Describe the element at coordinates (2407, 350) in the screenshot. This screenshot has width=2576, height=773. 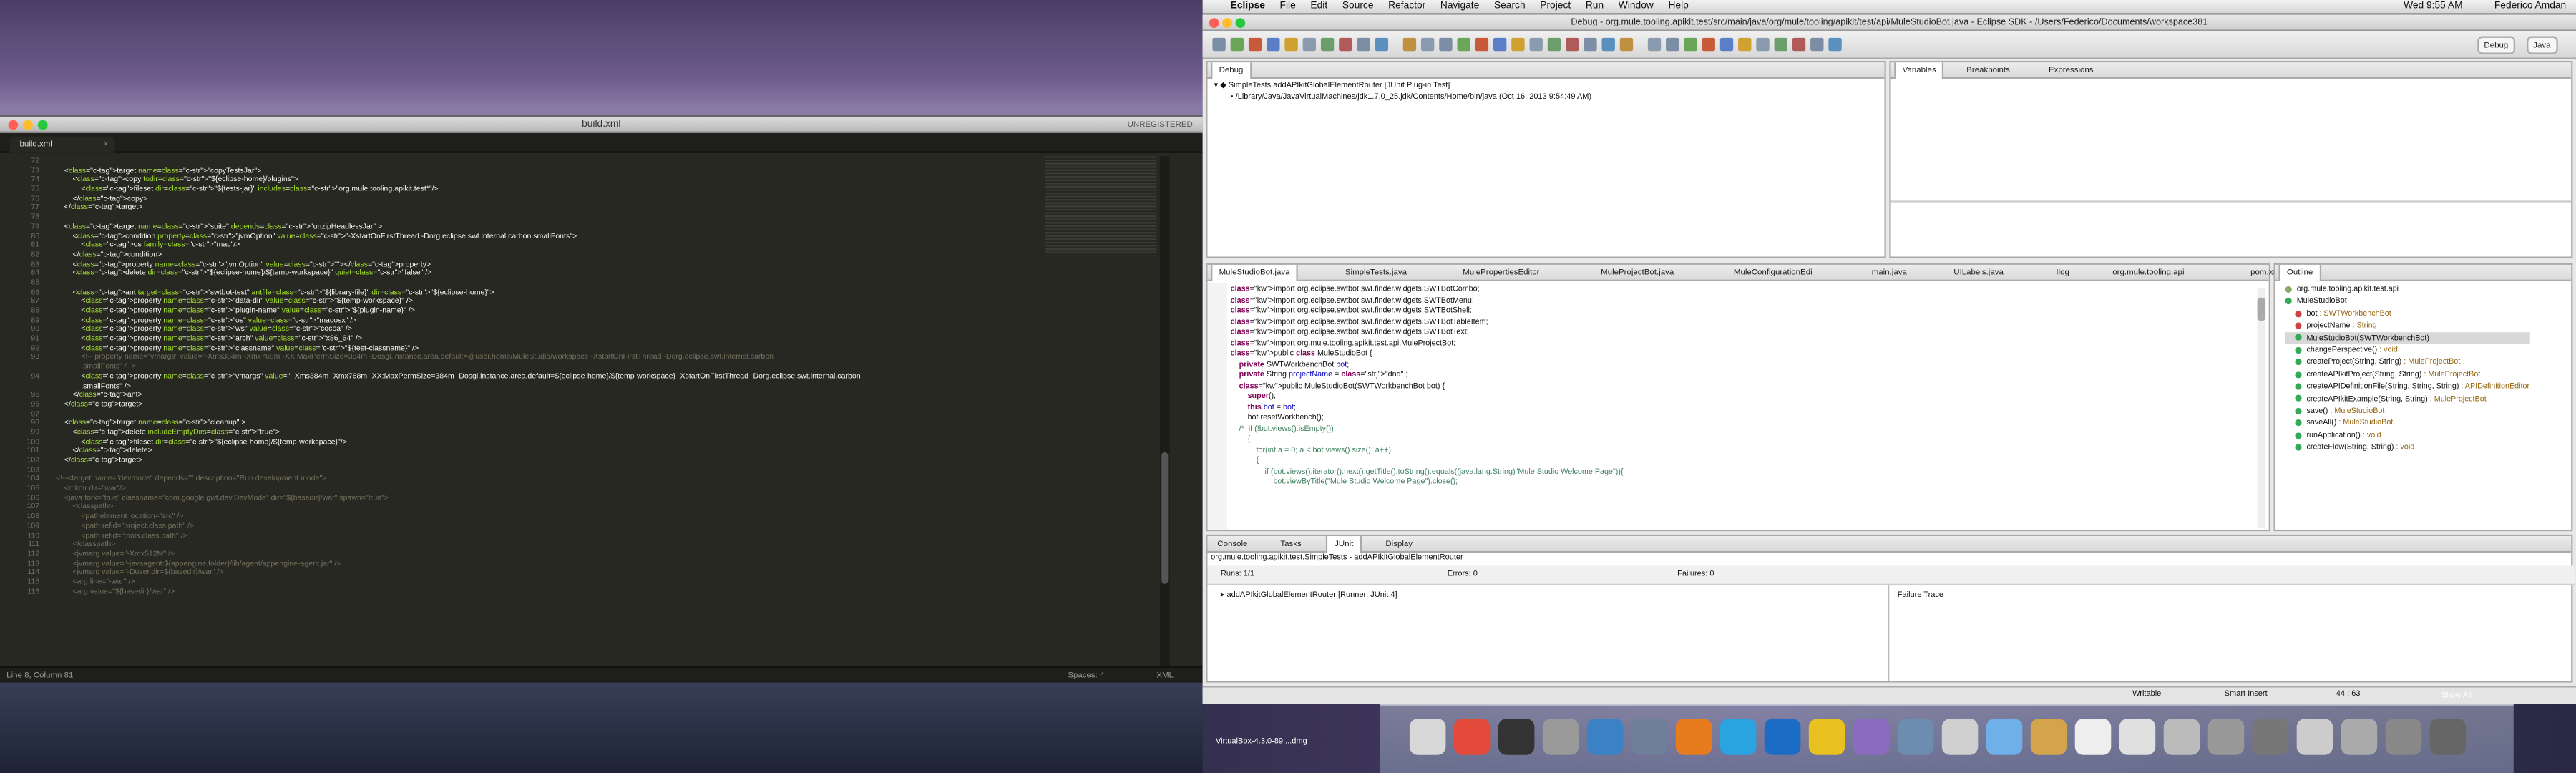
I see `outline-item: changePerspective() : void` at that location.